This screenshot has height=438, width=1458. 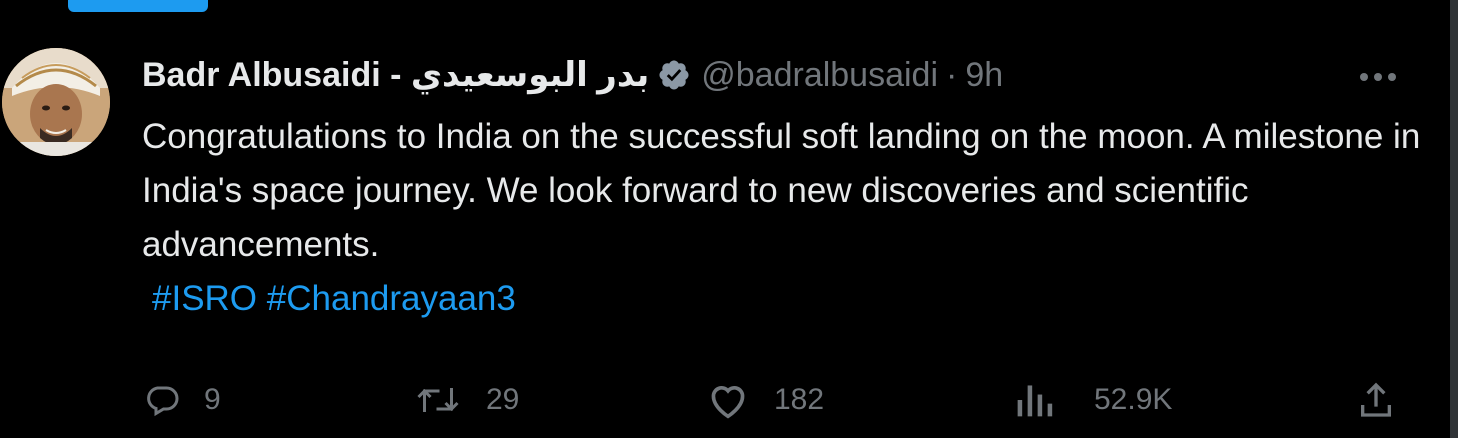 What do you see at coordinates (765, 400) in the screenshot?
I see `like-button: 182` at bounding box center [765, 400].